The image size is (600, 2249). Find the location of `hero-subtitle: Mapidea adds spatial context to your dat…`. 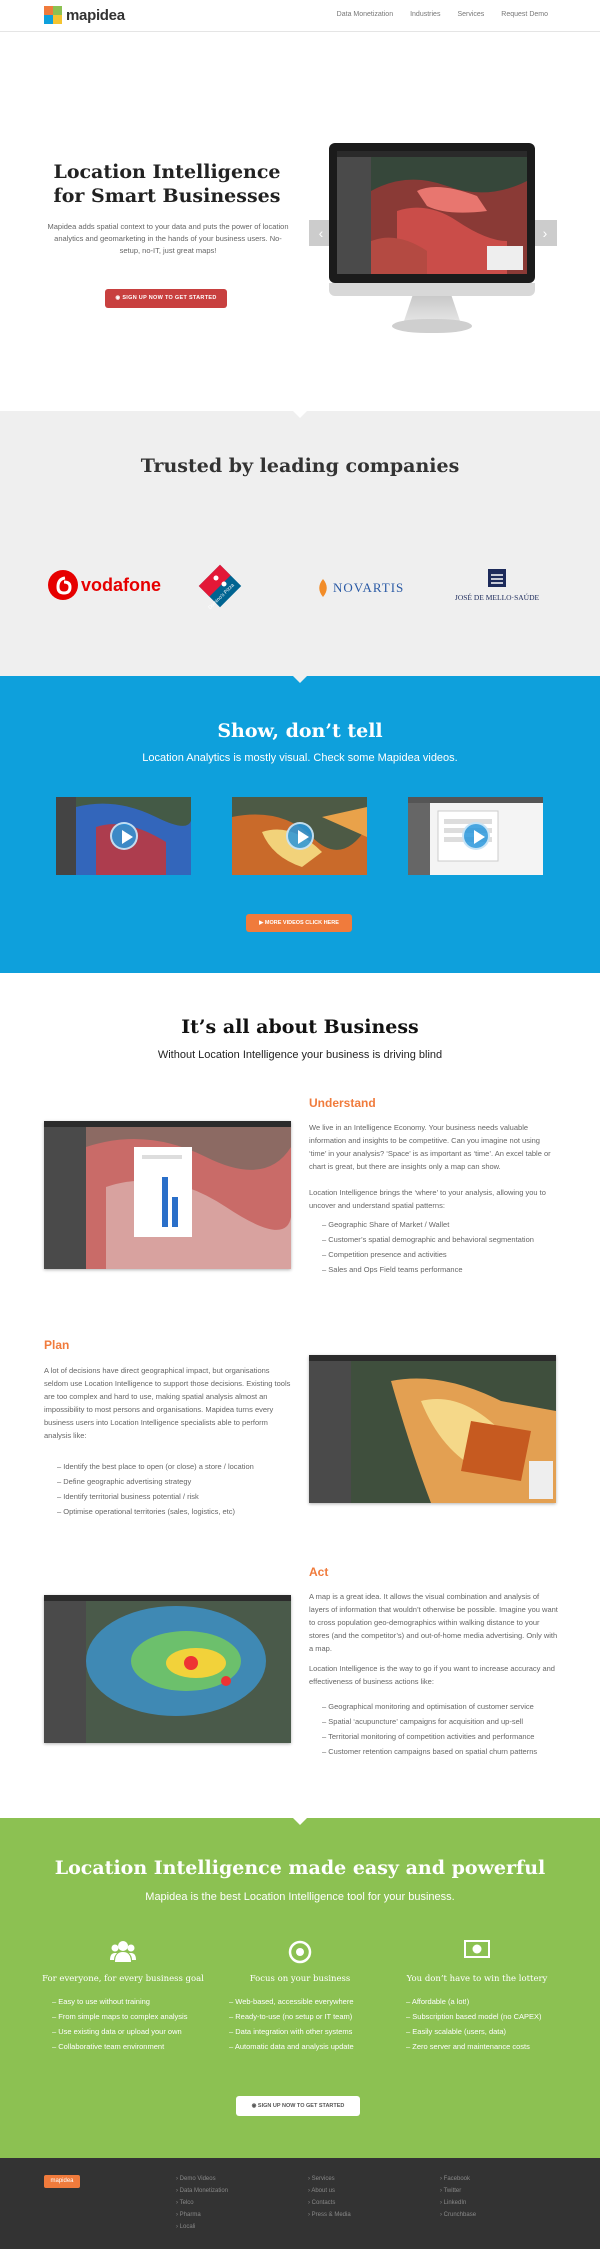

hero-subtitle: Mapidea adds spatial context to your dat… is located at coordinates (168, 238).